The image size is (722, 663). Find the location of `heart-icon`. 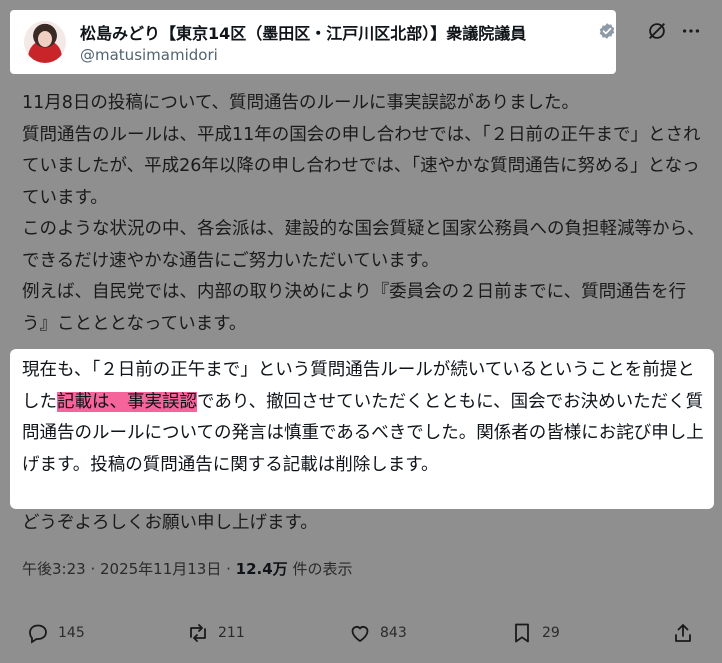

heart-icon is located at coordinates (360, 634).